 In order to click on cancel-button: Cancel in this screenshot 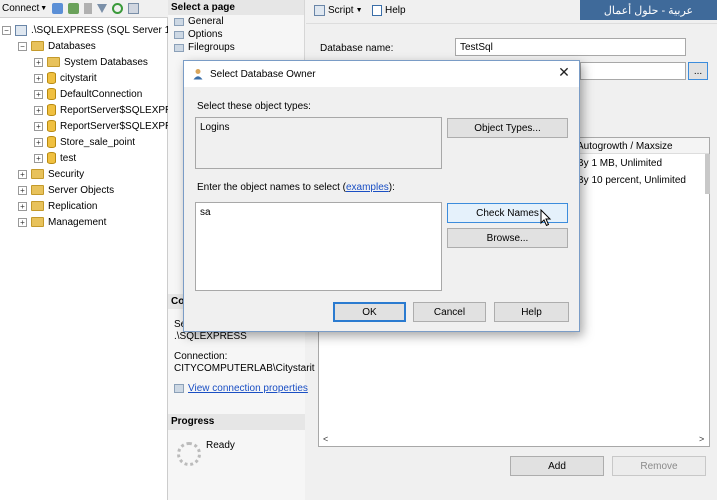, I will do `click(449, 312)`.